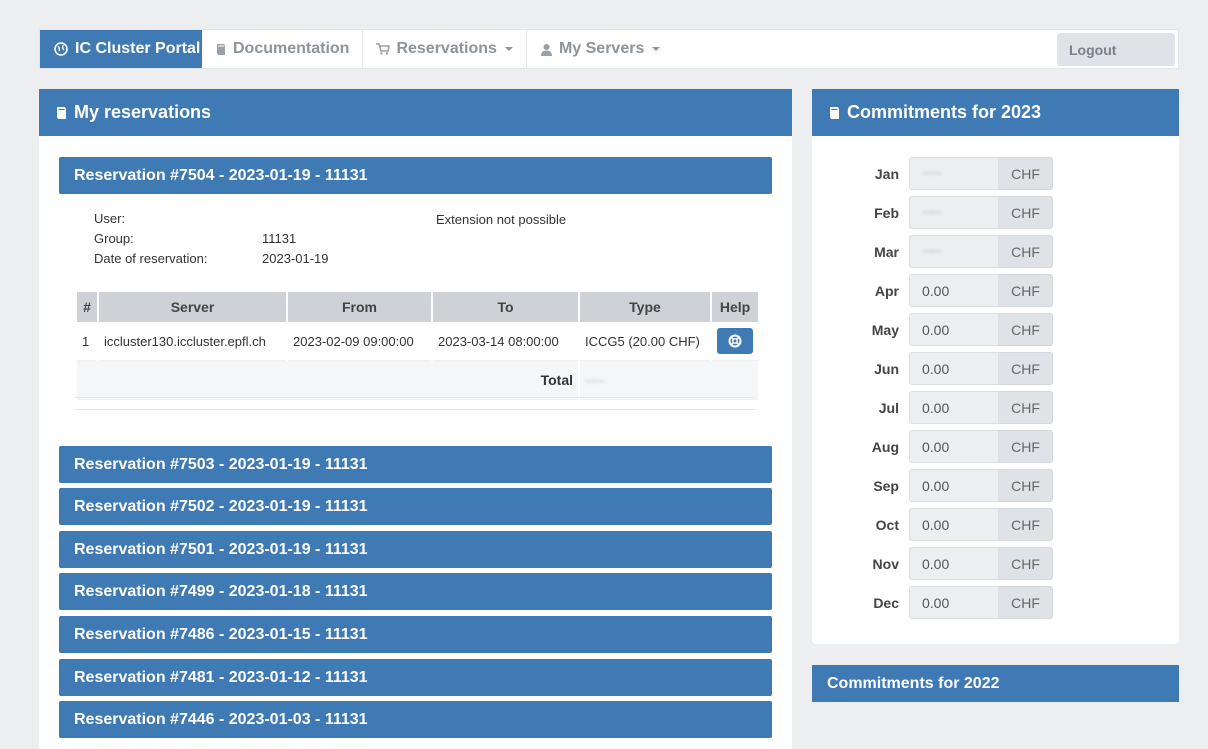  I want to click on nav-my-servers-label: My Servers, so click(601, 48).